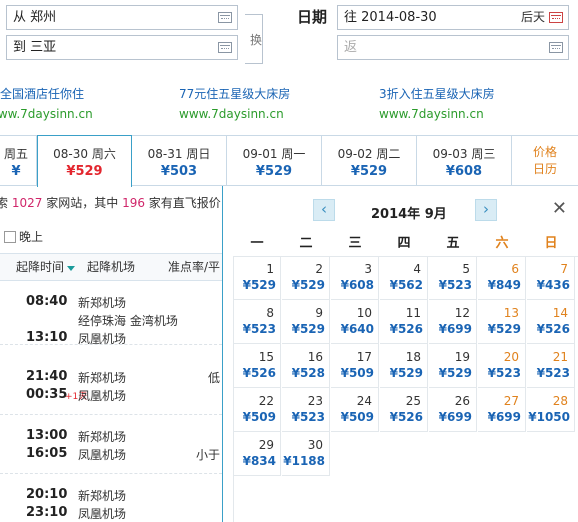 This screenshot has width=578, height=522. What do you see at coordinates (122, 17) in the screenshot?
I see `from-city-input: 从 郑州` at bounding box center [122, 17].